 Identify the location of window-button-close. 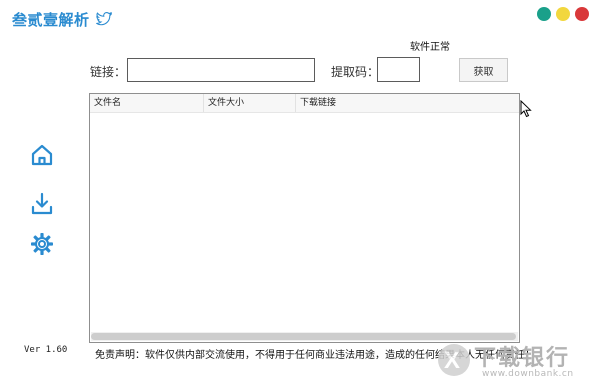
(582, 14).